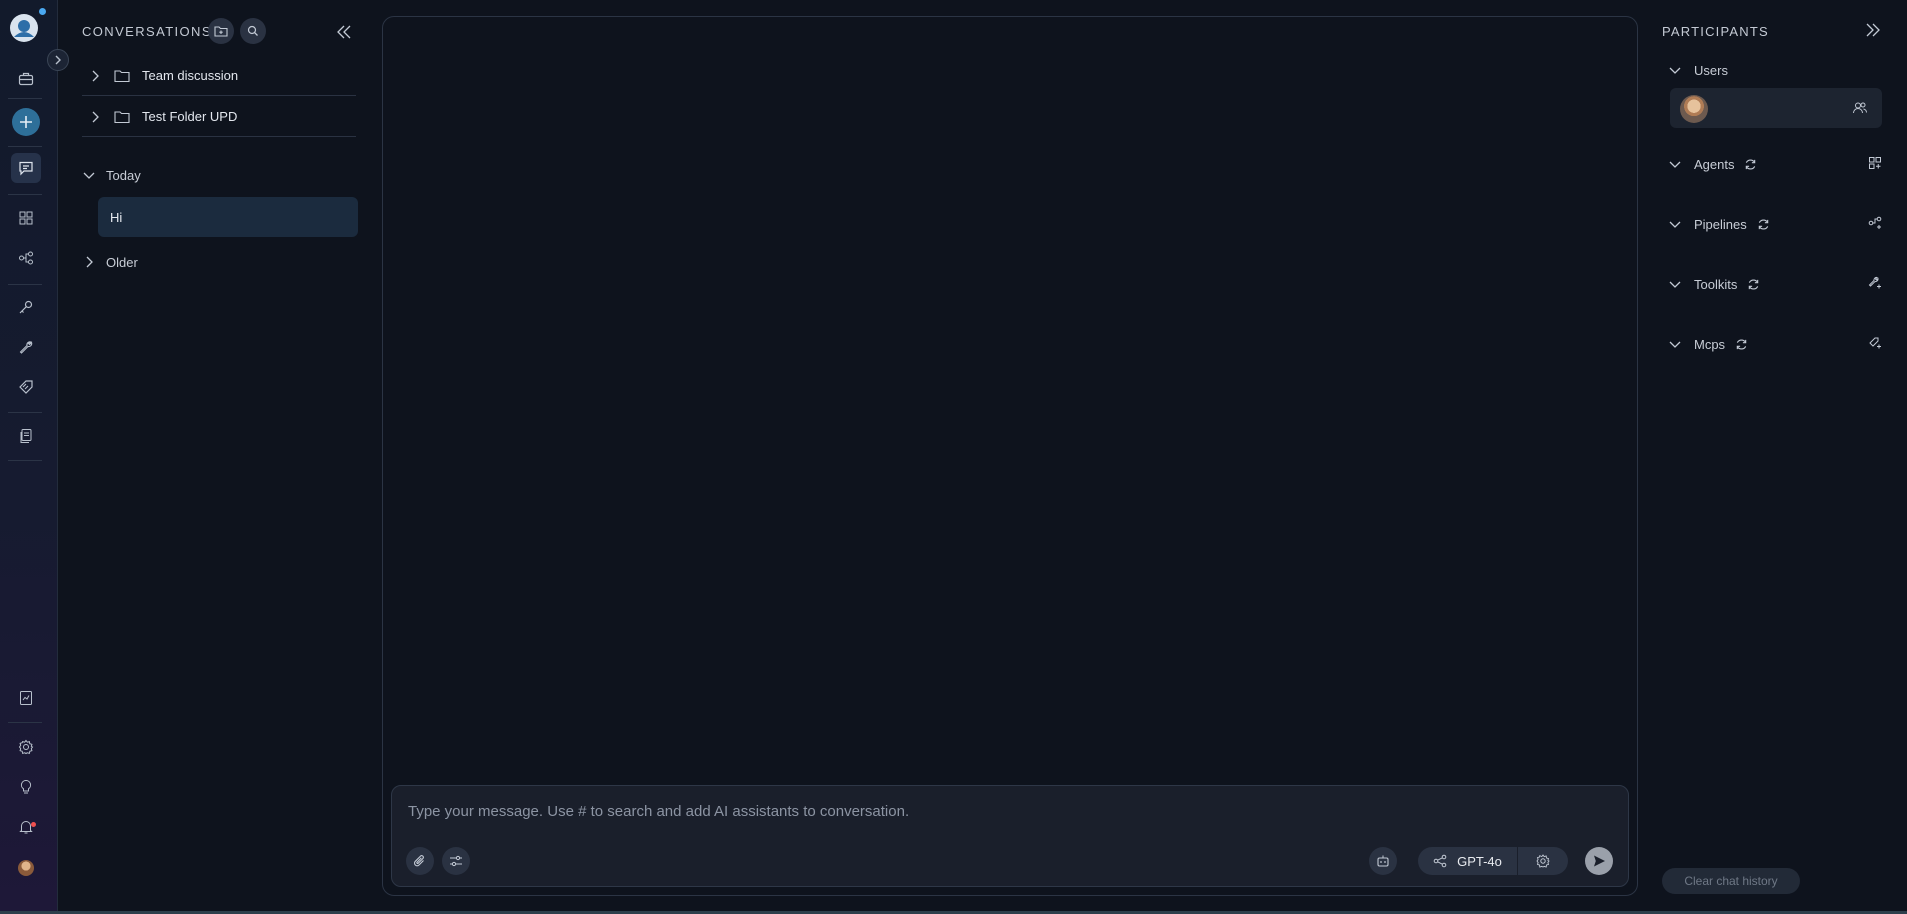 The width and height of the screenshot is (1907, 914). Describe the element at coordinates (33, 824) in the screenshot. I see `notification-badge` at that location.